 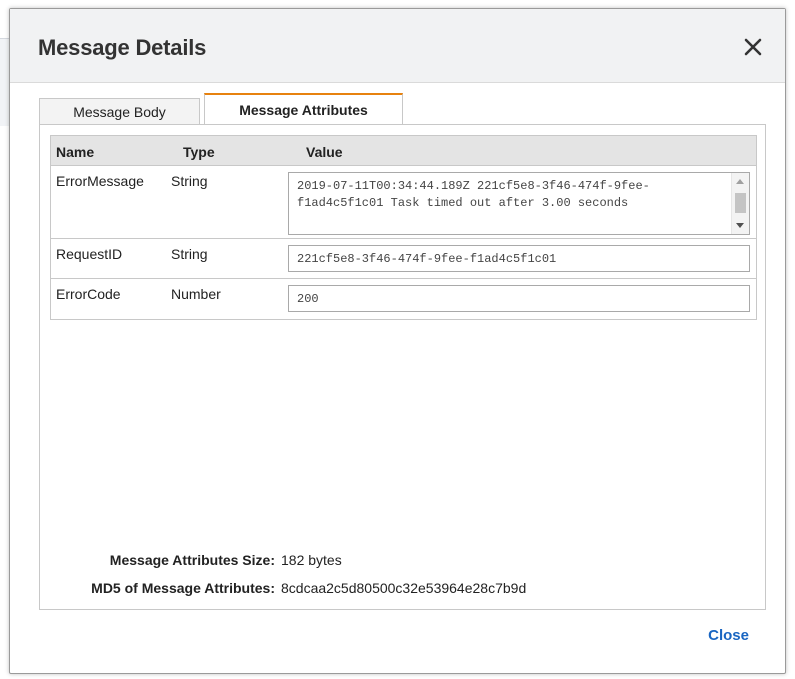 What do you see at coordinates (89, 254) in the screenshot?
I see `attribute-name: RequestID` at bounding box center [89, 254].